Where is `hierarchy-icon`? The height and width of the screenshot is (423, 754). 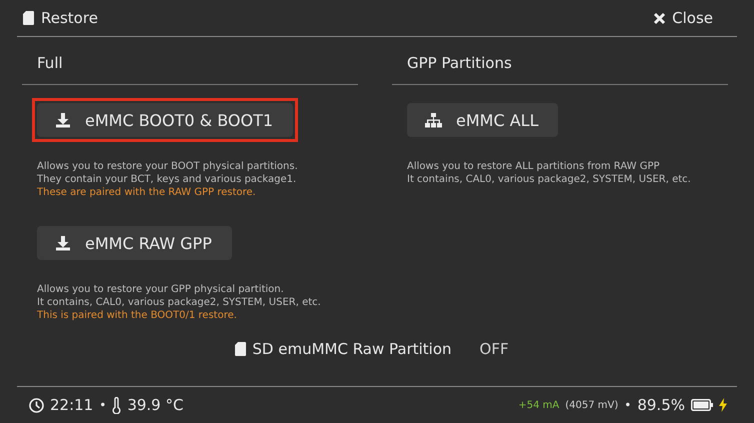 hierarchy-icon is located at coordinates (433, 120).